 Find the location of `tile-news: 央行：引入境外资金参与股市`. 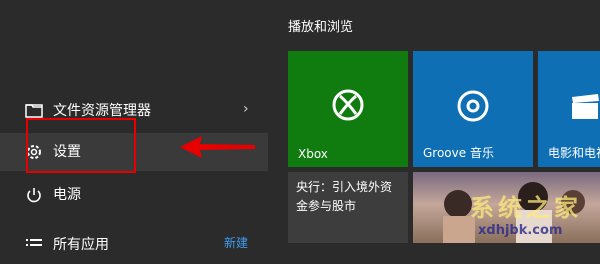

tile-news: 央行：引入境外资金参与股市 is located at coordinates (348, 207).